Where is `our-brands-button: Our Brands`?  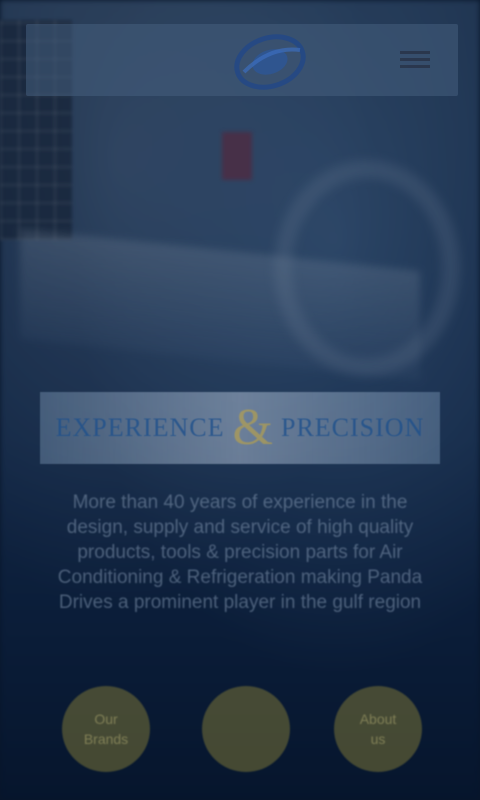
our-brands-button: Our Brands is located at coordinates (106, 729).